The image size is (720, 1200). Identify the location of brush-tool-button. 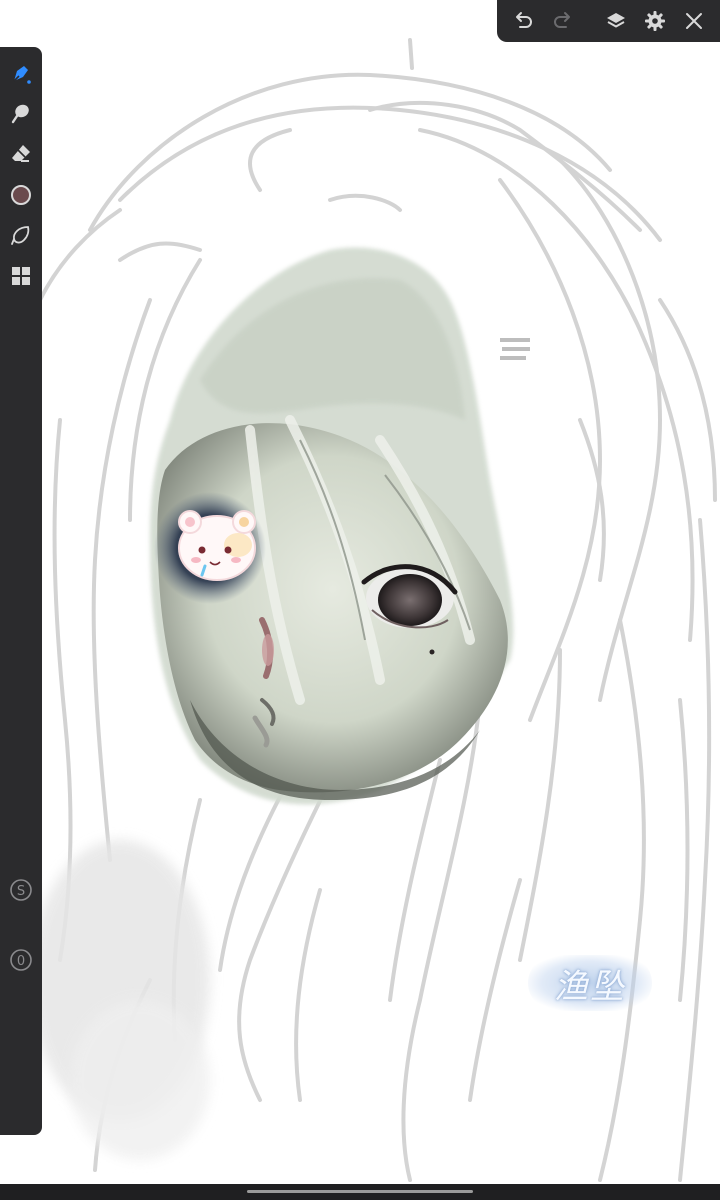
(21, 74).